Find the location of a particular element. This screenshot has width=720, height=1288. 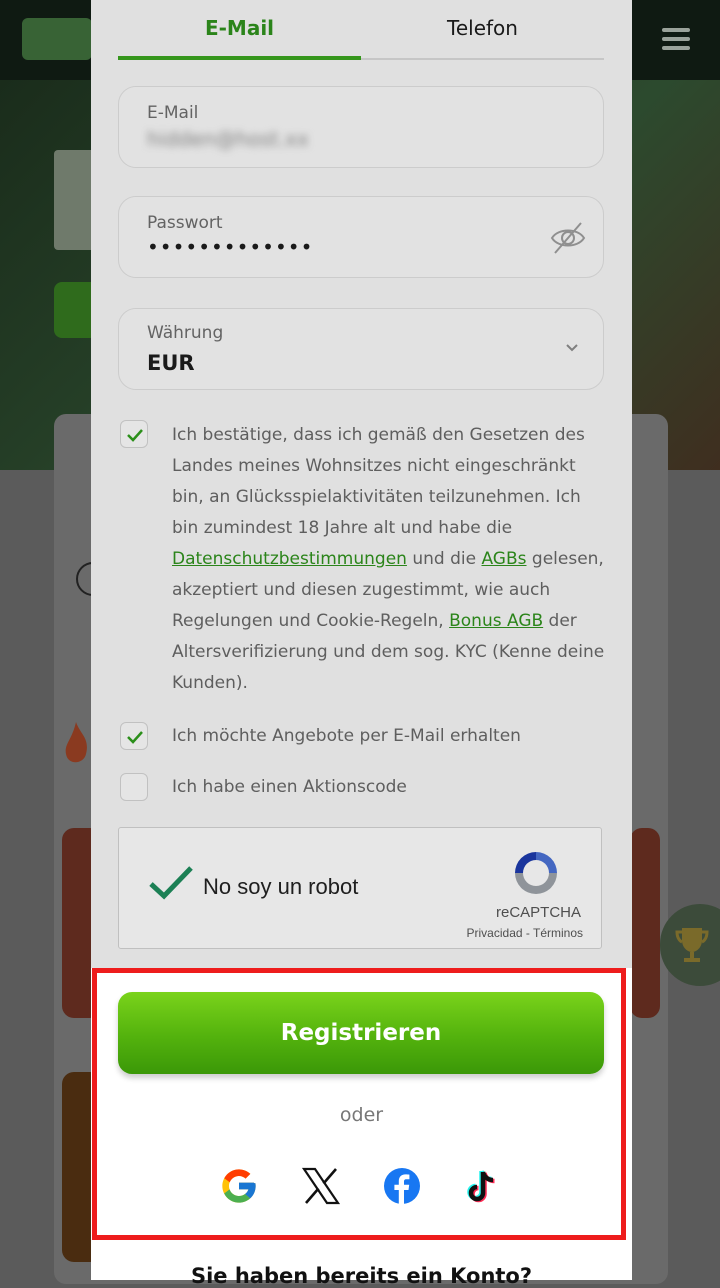

recaptcha-links: Privacidad - Términos is located at coordinates (525, 933).